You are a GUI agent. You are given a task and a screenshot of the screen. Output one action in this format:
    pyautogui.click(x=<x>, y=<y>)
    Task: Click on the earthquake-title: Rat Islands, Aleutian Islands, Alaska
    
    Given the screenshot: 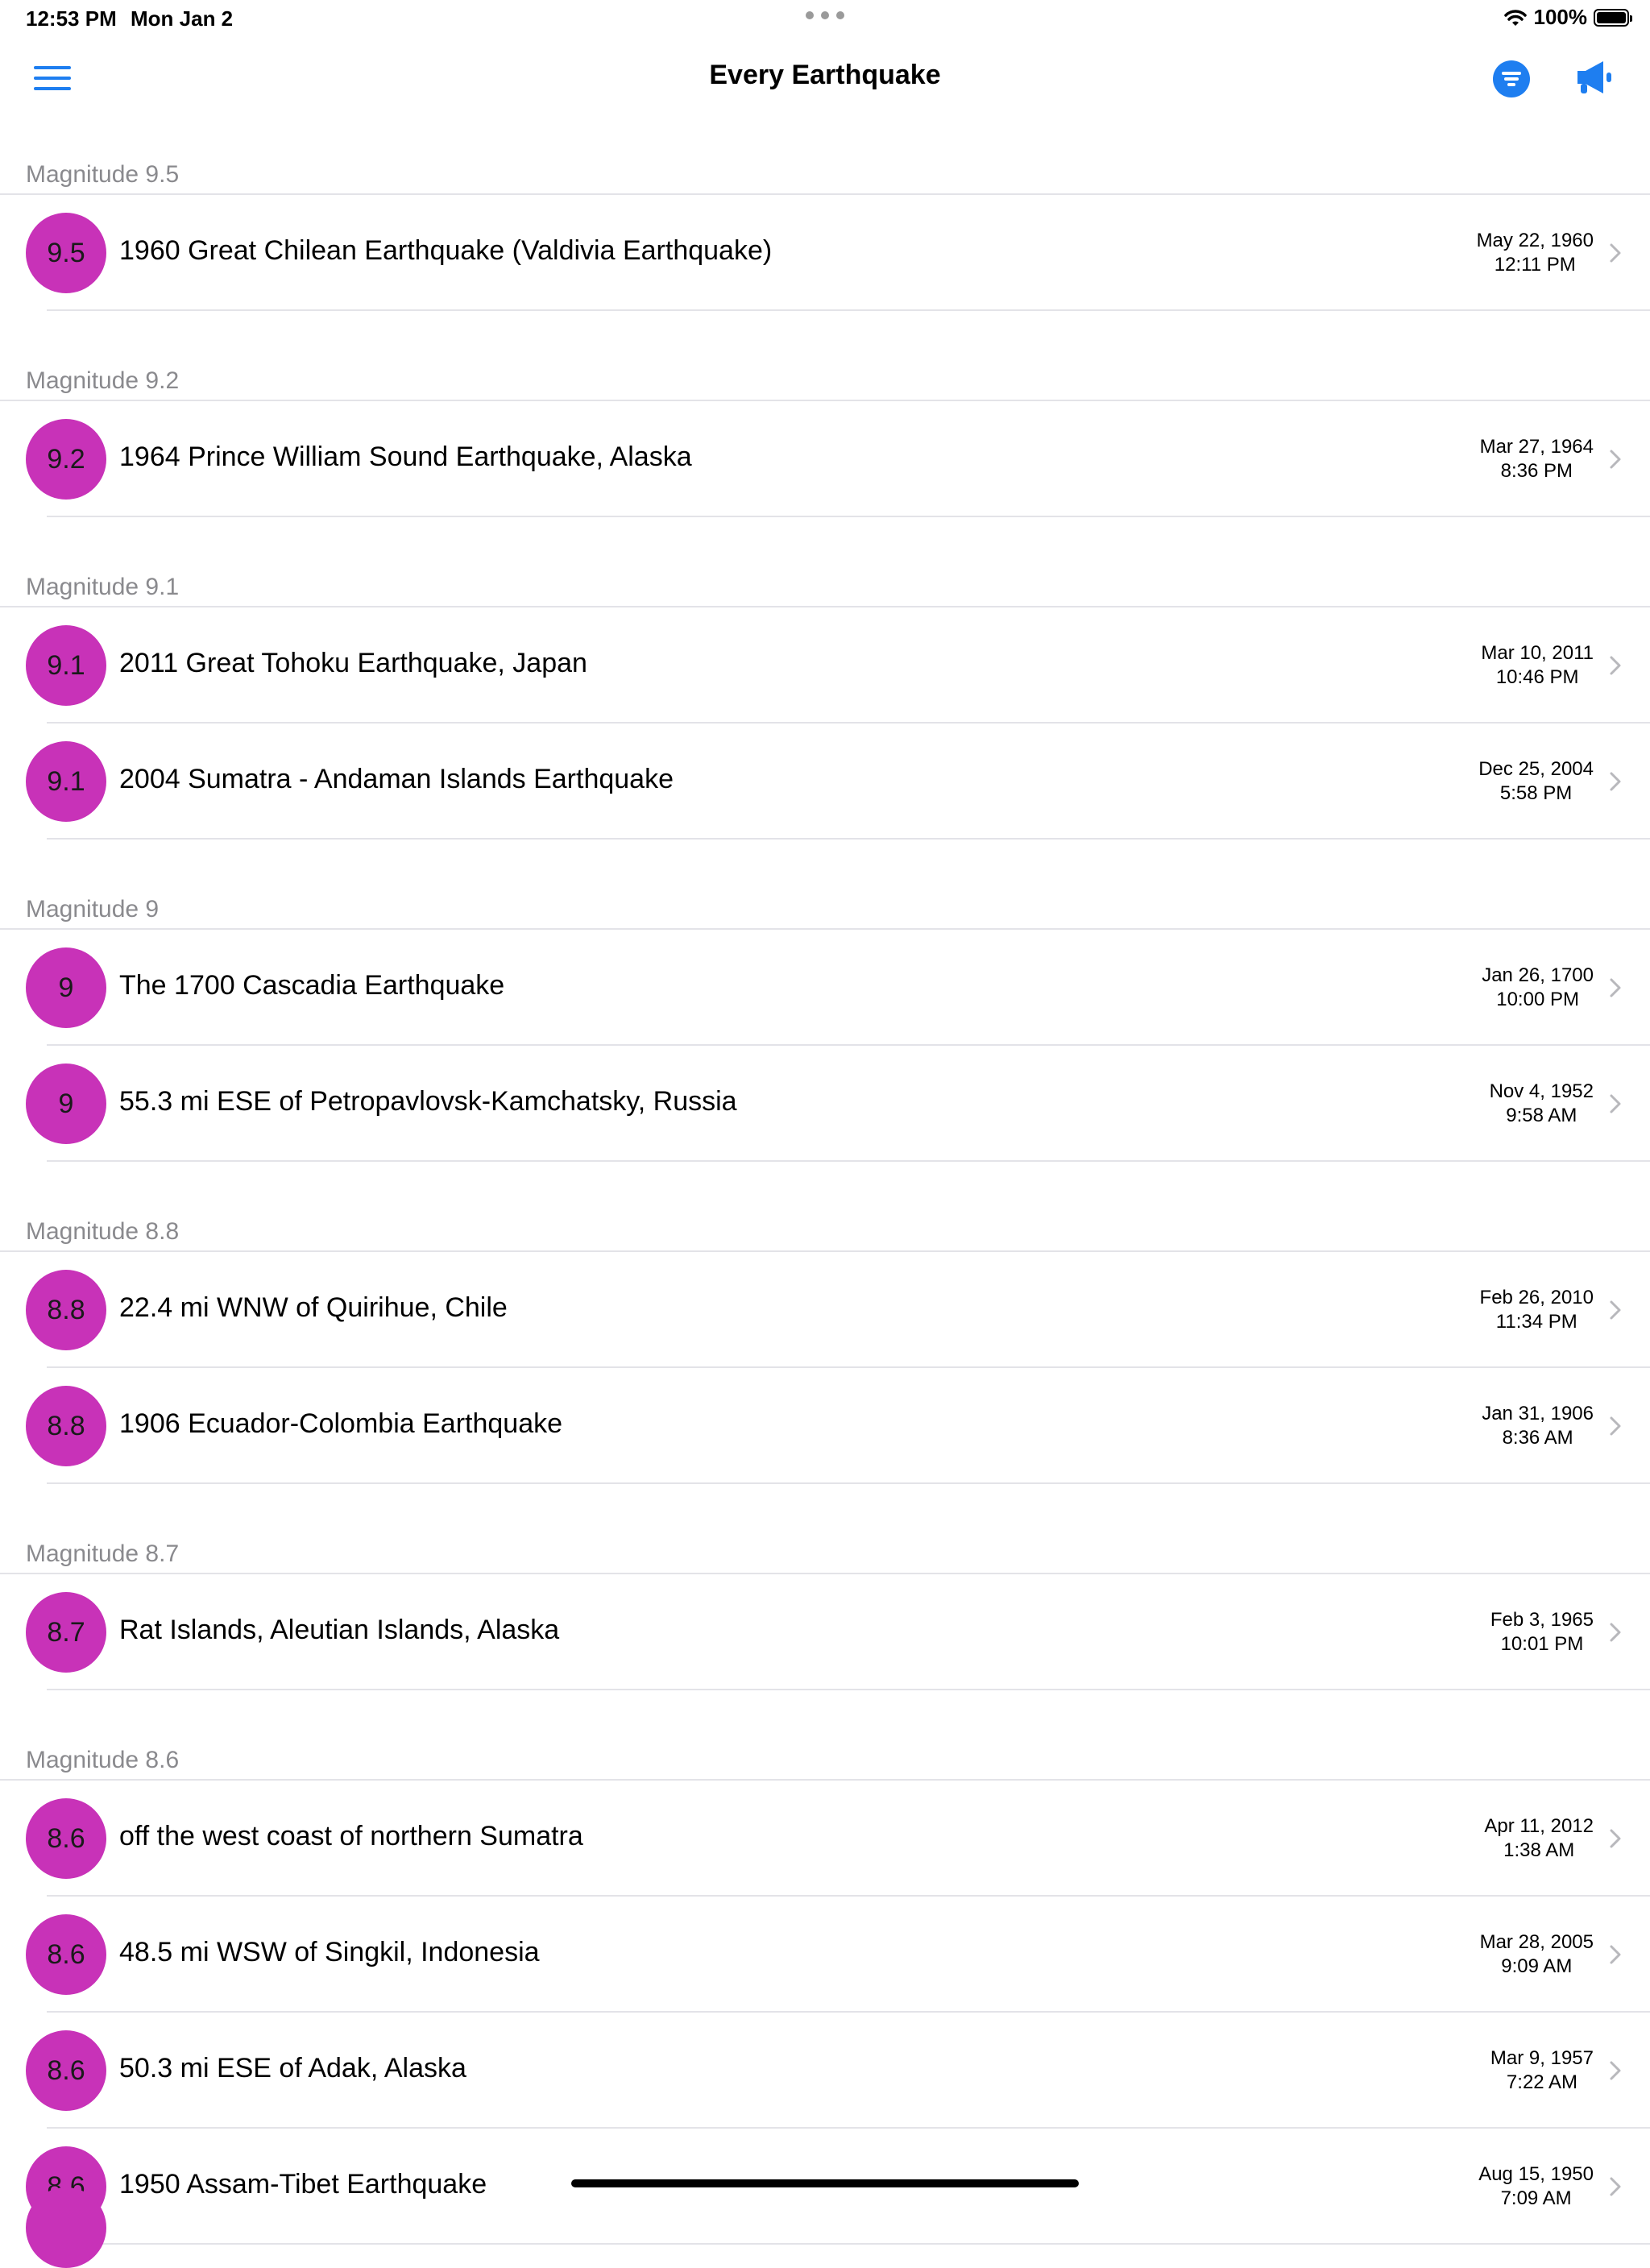 What is the action you would take?
    pyautogui.click(x=339, y=1630)
    